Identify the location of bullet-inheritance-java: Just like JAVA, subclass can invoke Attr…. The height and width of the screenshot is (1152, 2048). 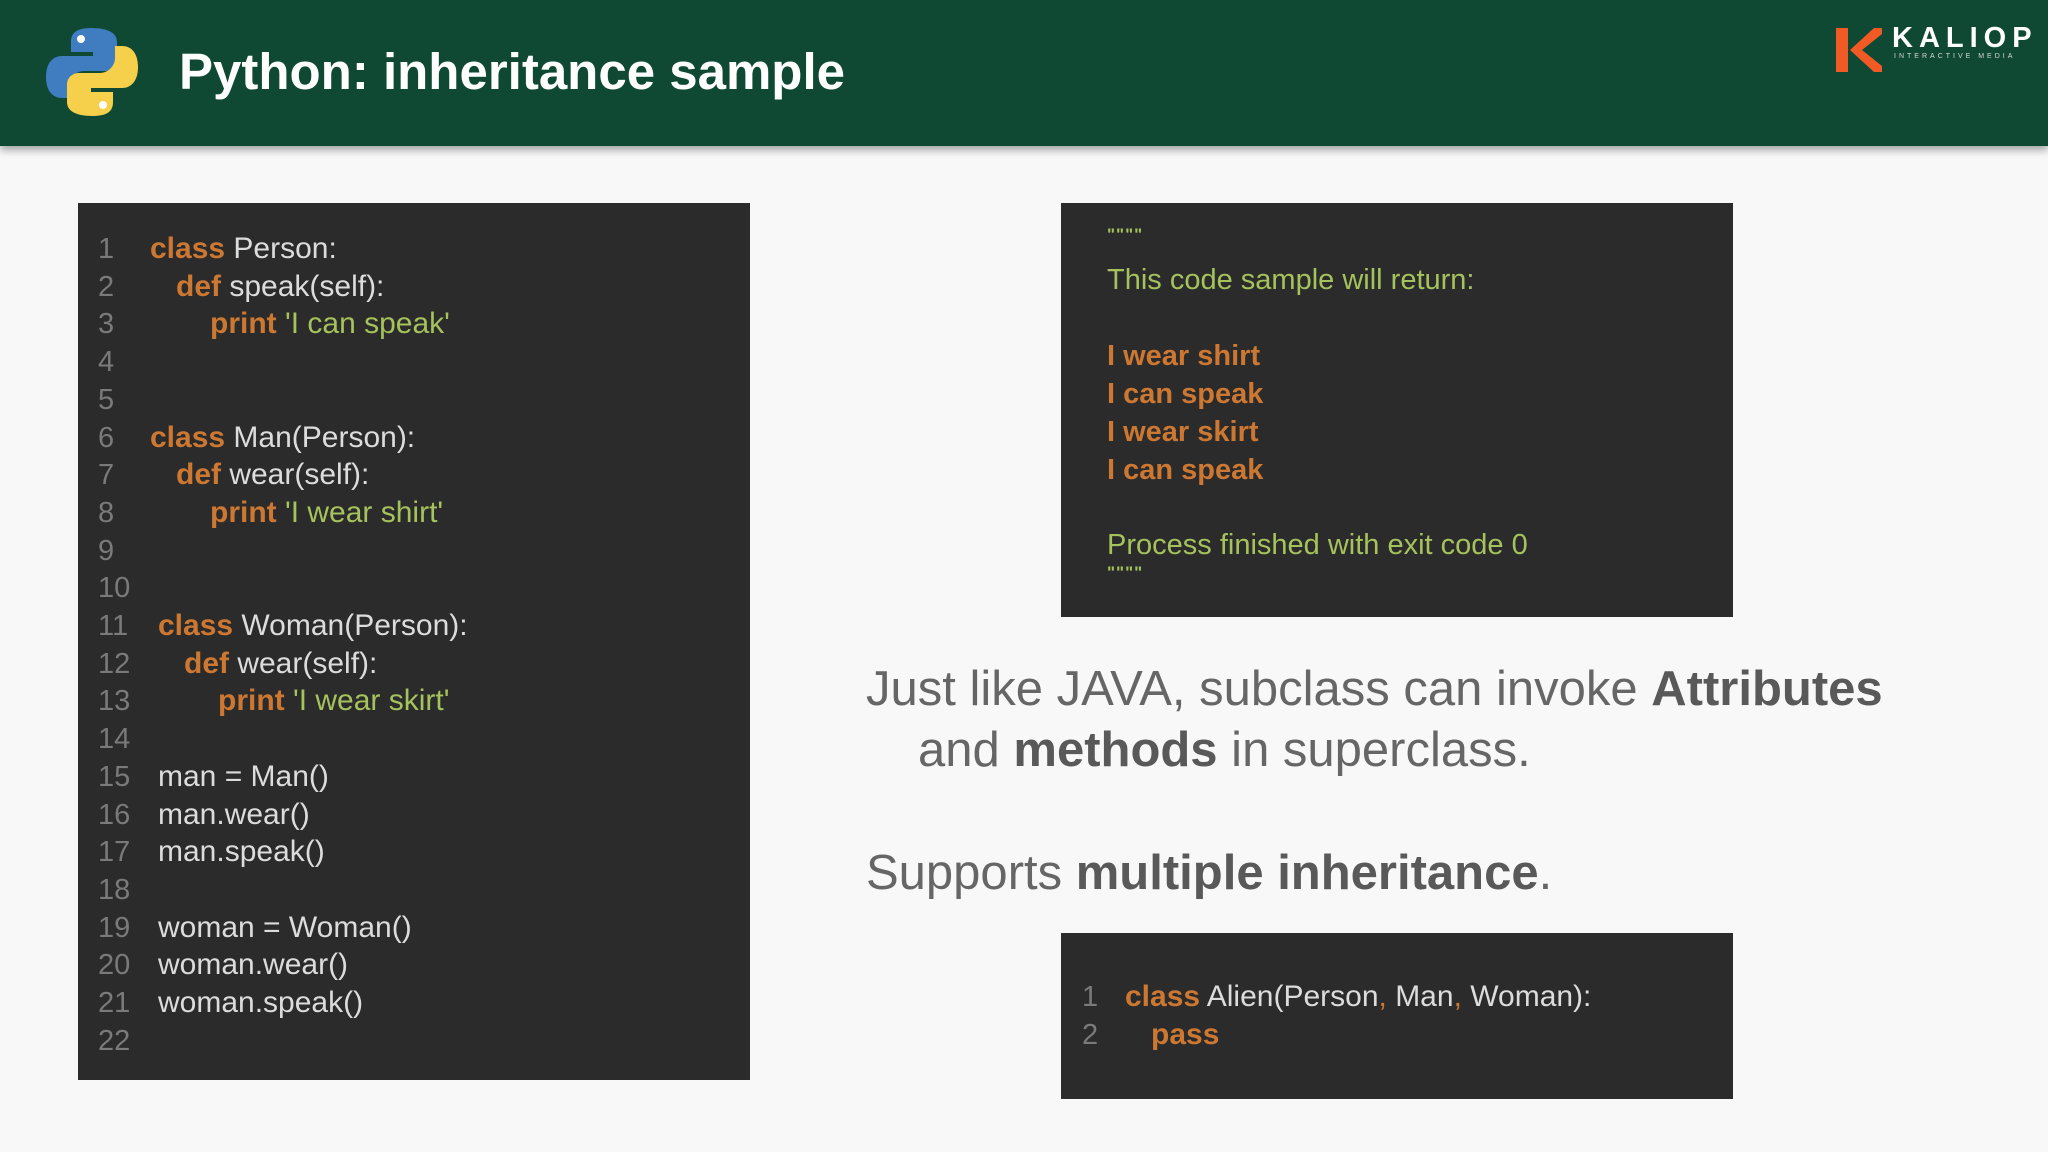
(1374, 689).